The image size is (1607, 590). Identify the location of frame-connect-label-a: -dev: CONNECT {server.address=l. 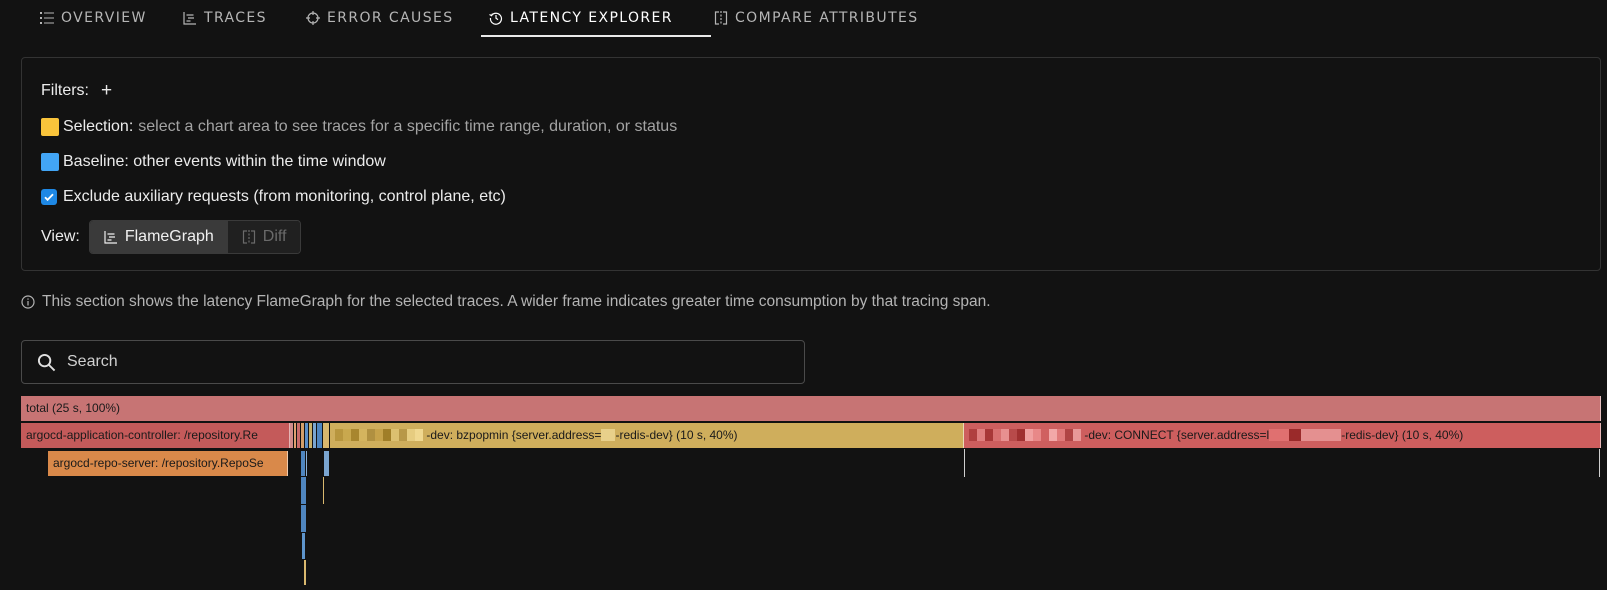
(1177, 435).